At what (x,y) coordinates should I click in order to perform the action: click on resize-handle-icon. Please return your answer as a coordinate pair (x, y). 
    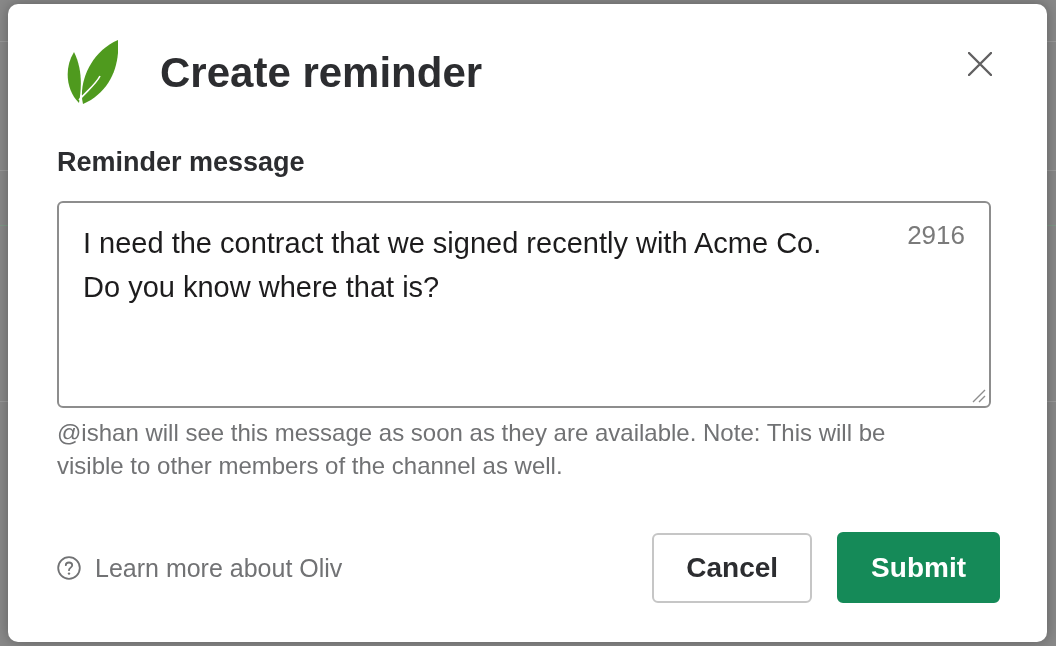
    Looking at the image, I should click on (979, 396).